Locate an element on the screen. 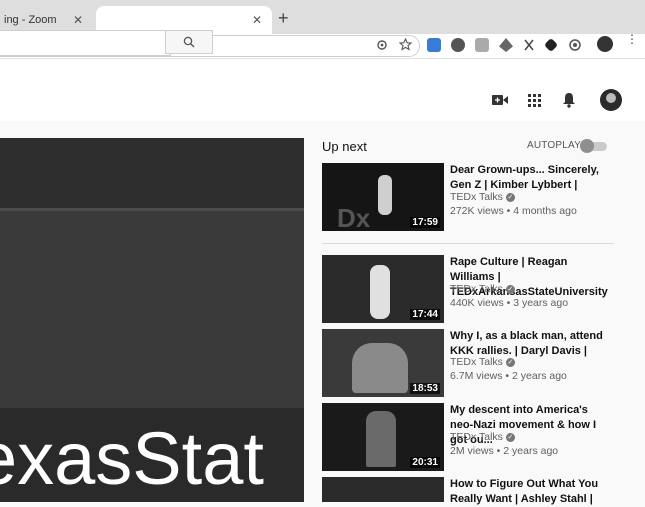  extension-calendar-icon is located at coordinates (434, 45).